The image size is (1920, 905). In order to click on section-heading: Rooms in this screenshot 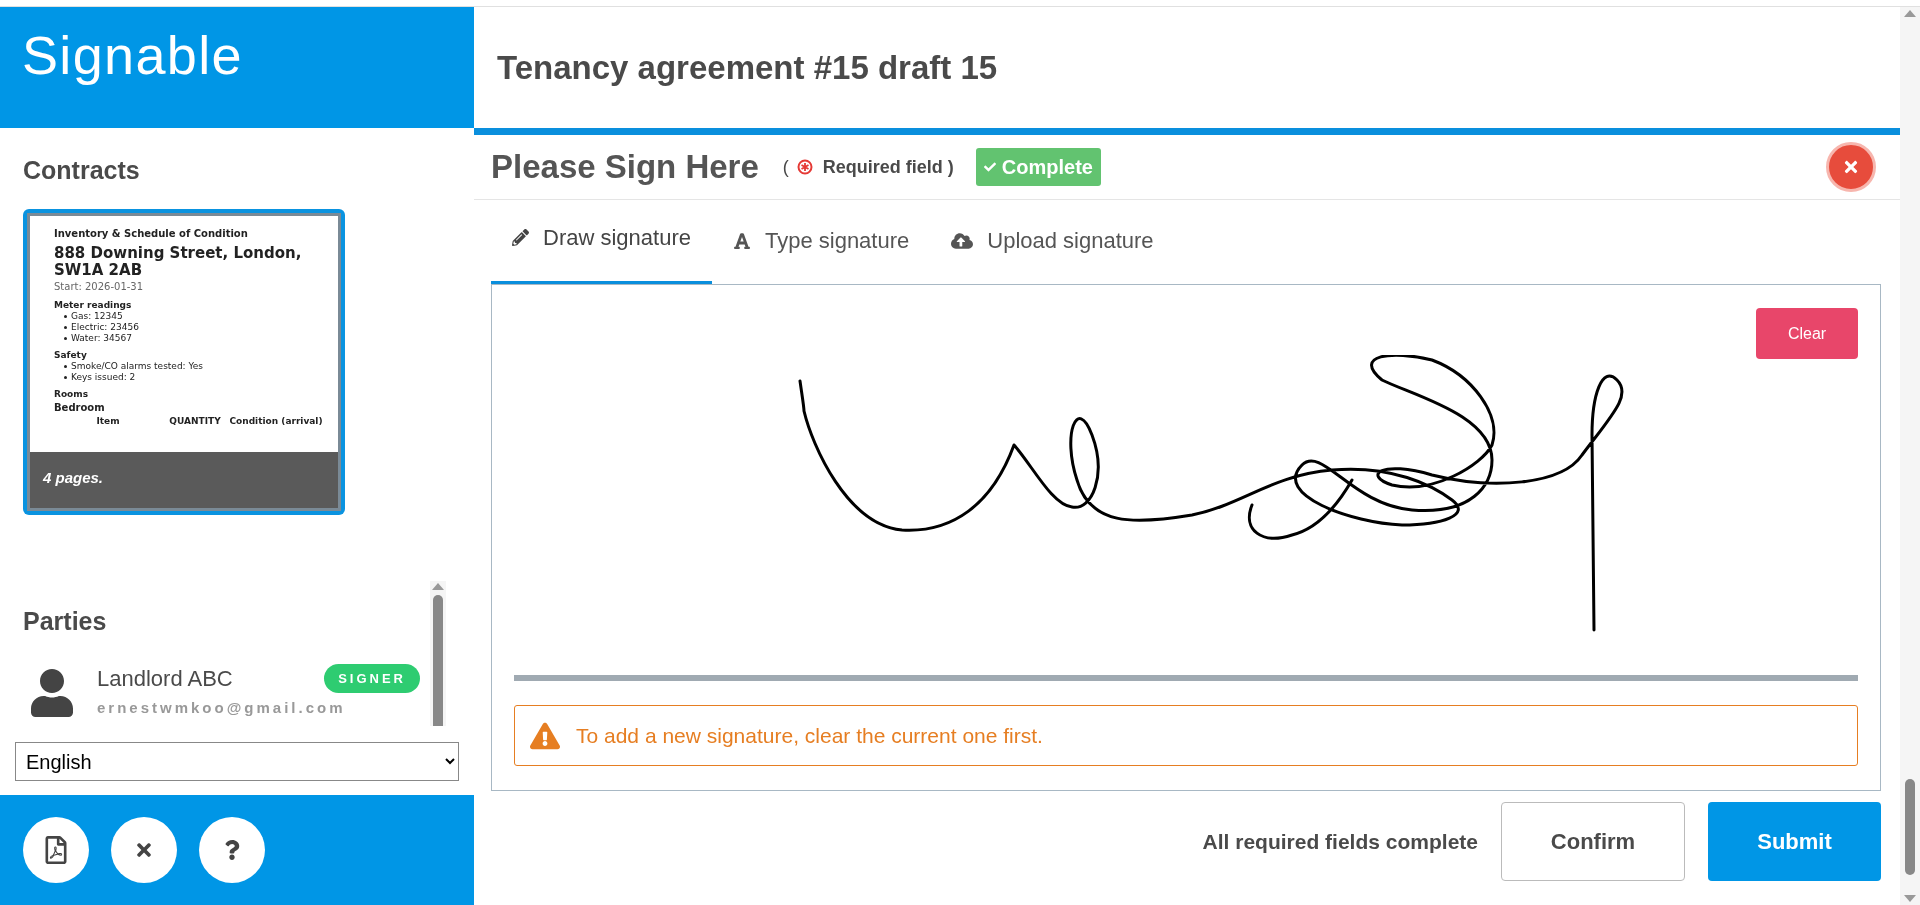, I will do `click(72, 394)`.